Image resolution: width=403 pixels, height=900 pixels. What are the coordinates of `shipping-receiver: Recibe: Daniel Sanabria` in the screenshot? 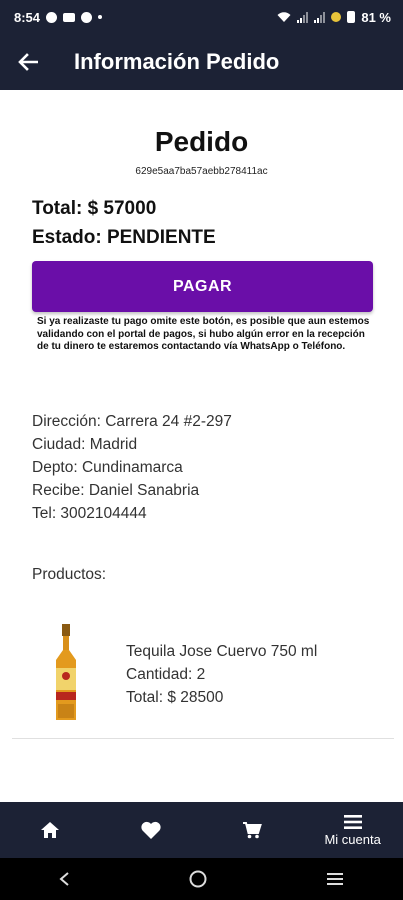 It's located at (116, 490).